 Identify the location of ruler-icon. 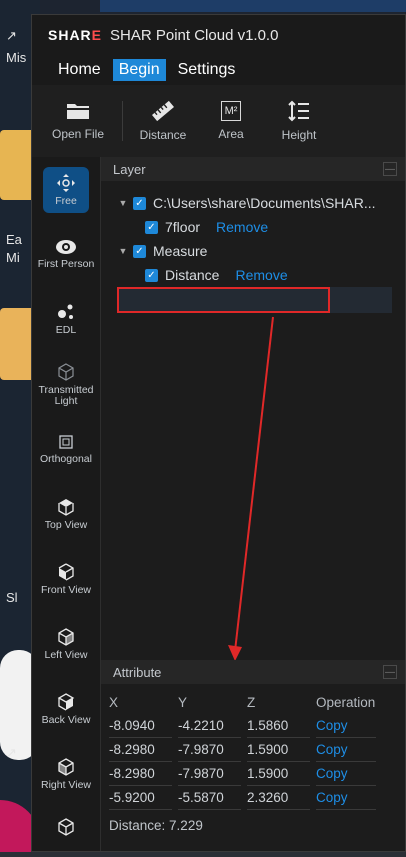
(163, 111).